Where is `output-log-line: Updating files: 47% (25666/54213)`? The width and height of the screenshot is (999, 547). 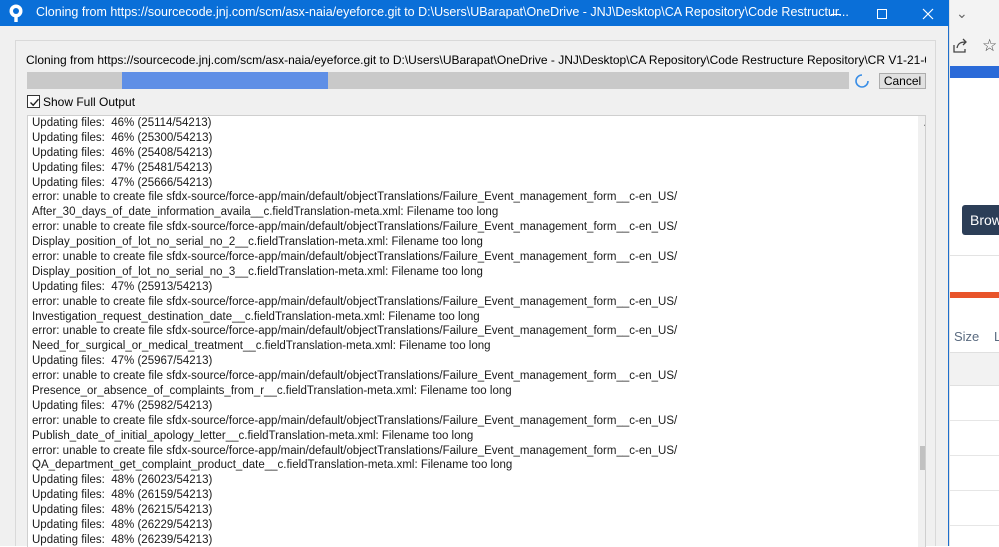
output-log-line: Updating files: 47% (25666/54213) is located at coordinates (122, 182).